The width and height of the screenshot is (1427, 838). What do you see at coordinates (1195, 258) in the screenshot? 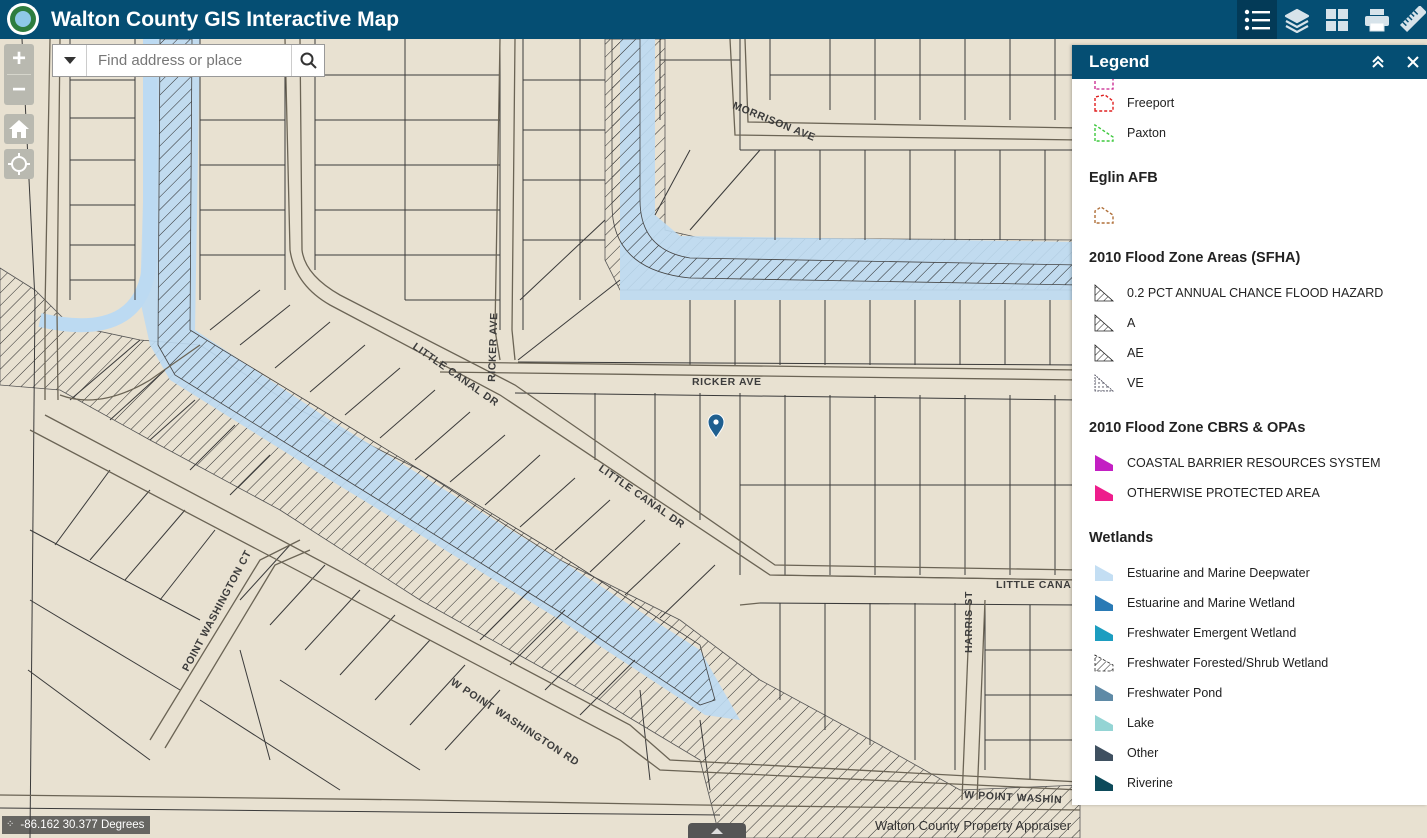
I see `legend-group-title: 2010 Flood Zone Areas (SFHA)` at bounding box center [1195, 258].